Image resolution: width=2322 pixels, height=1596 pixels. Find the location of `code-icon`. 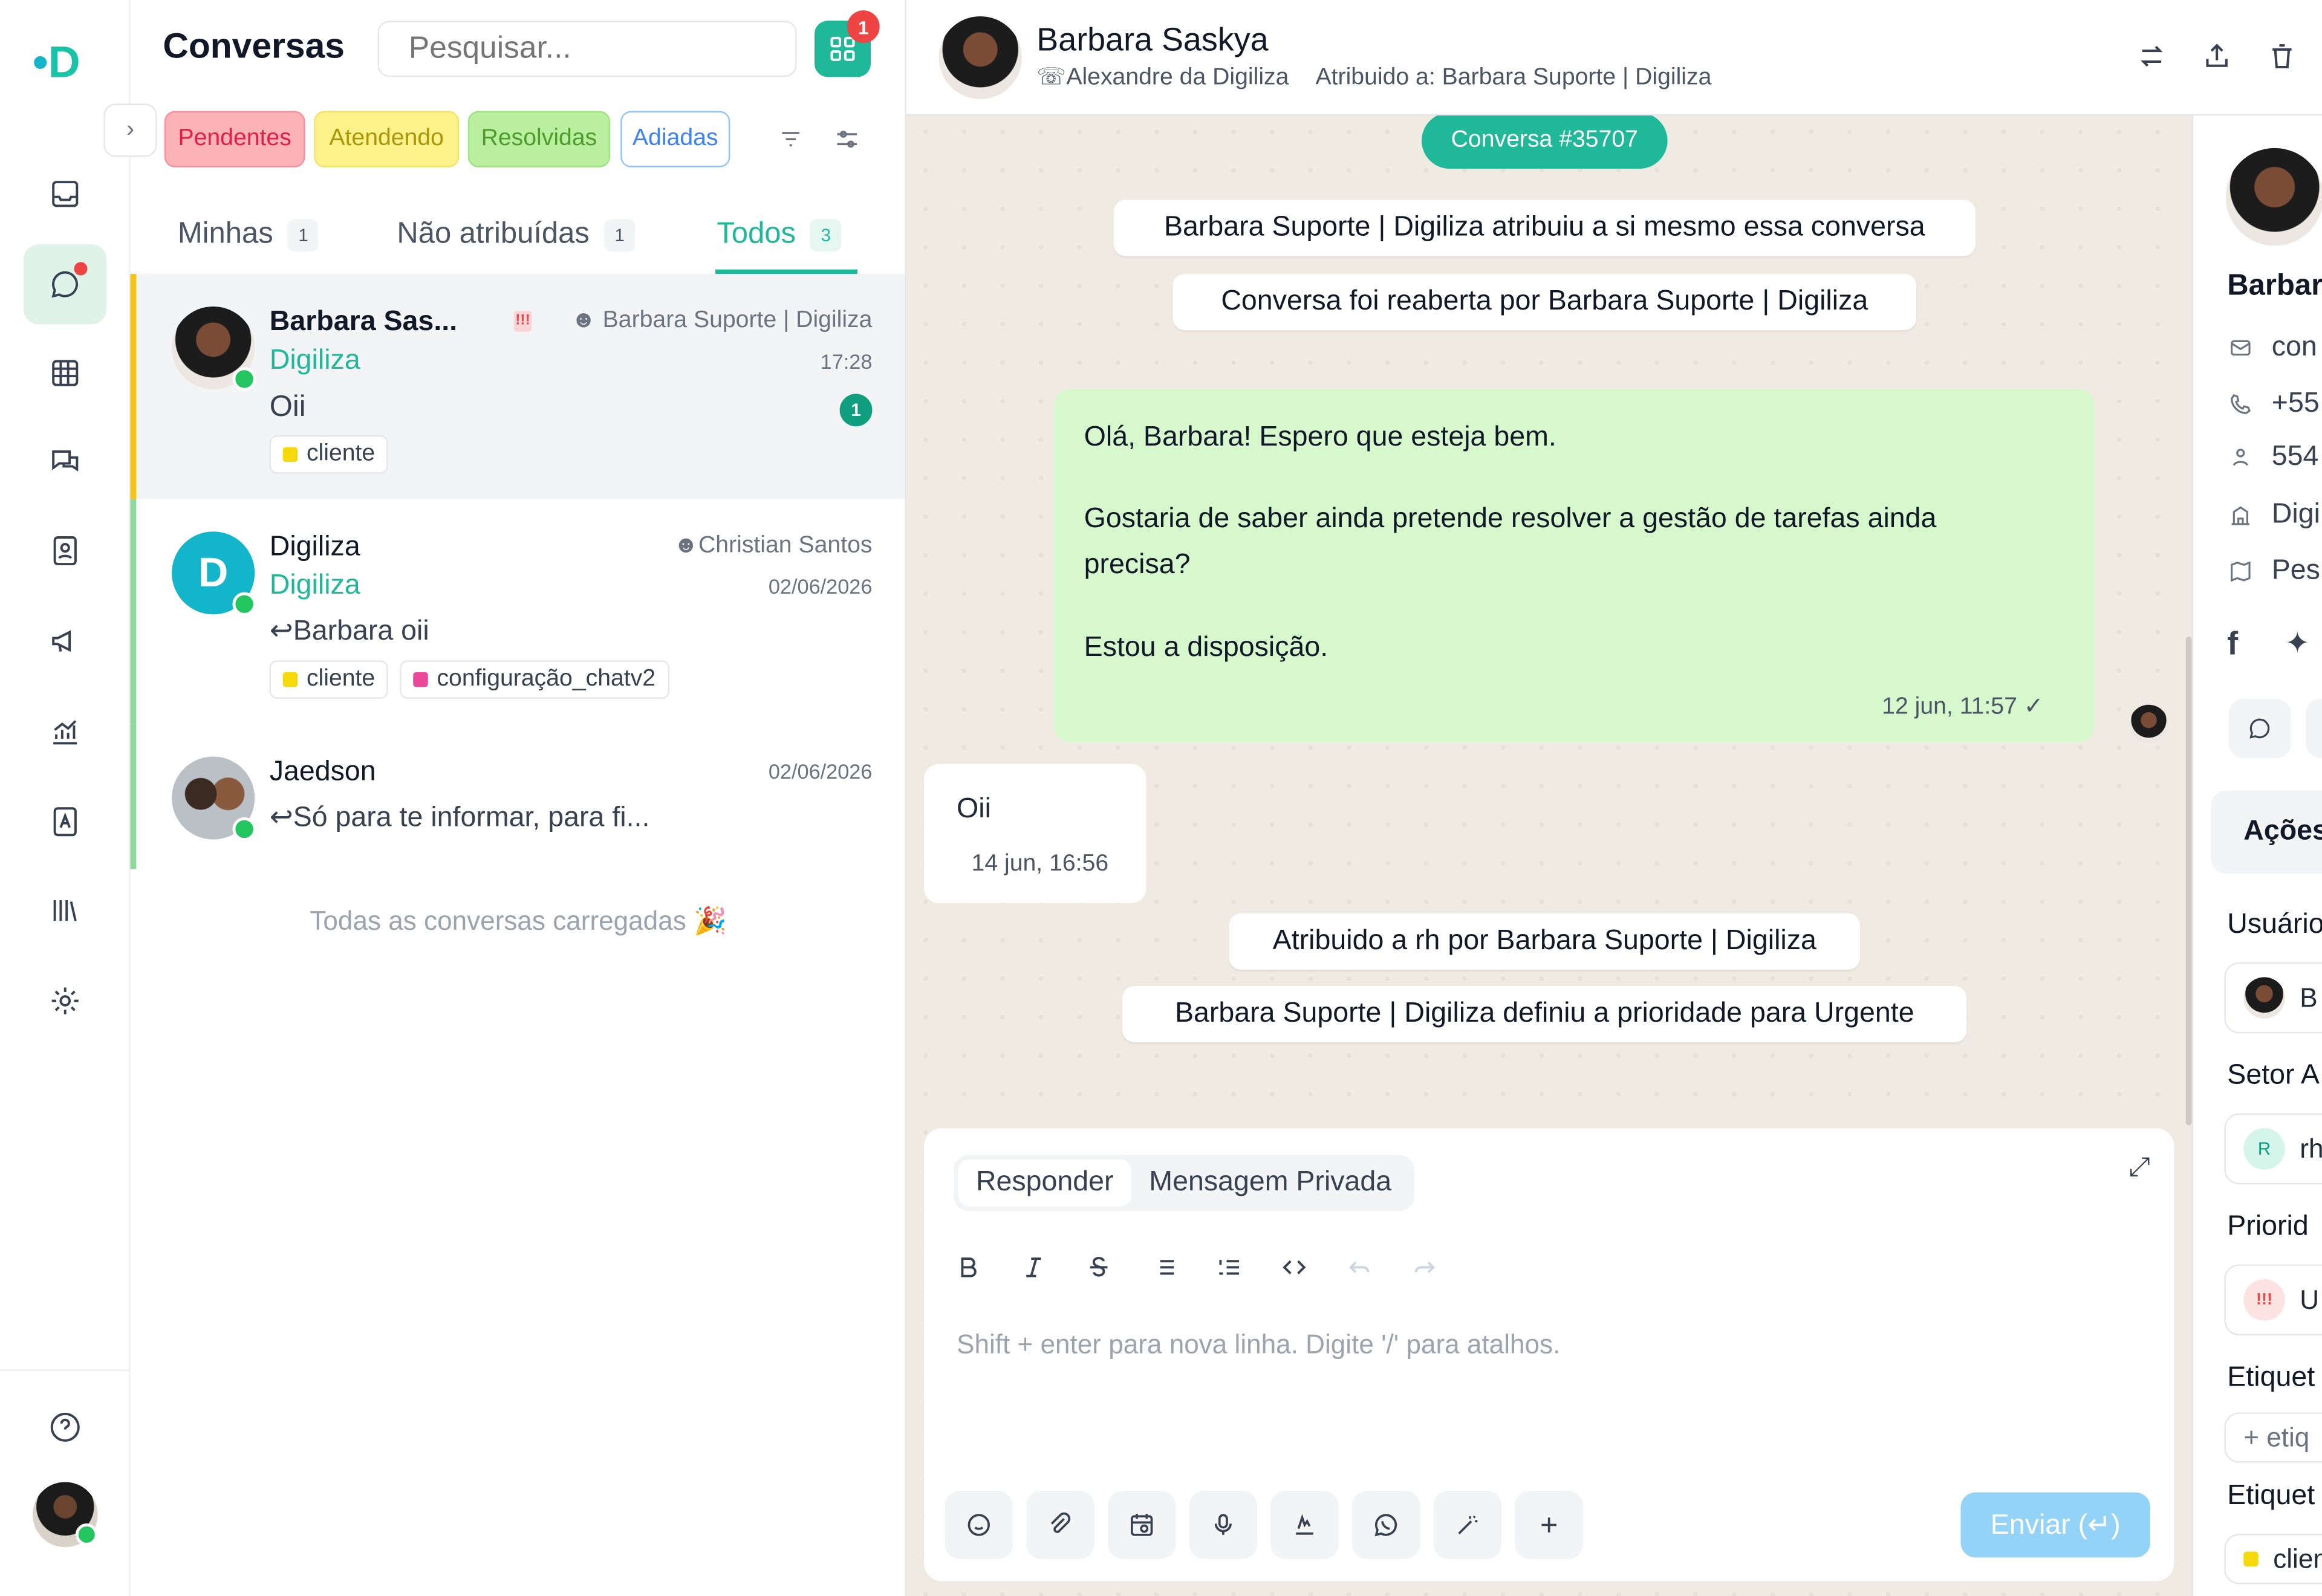

code-icon is located at coordinates (1294, 1267).